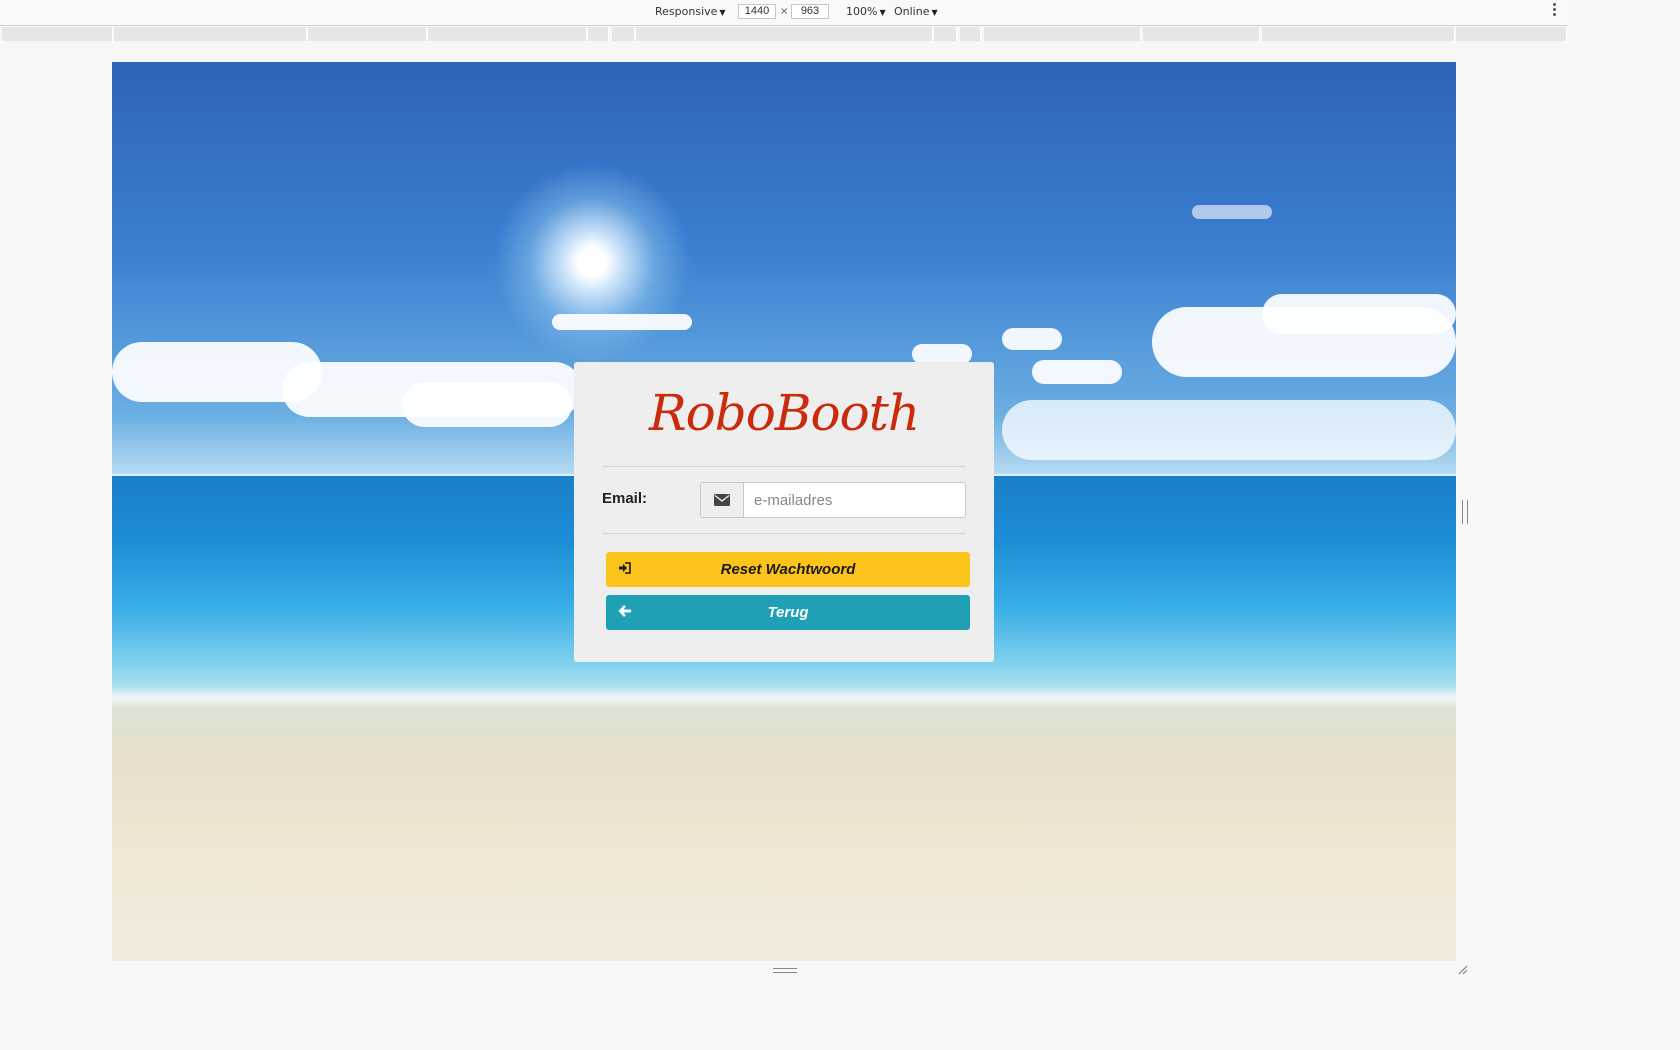 This screenshot has height=1050, width=1680. I want to click on email-input-group, so click(833, 500).